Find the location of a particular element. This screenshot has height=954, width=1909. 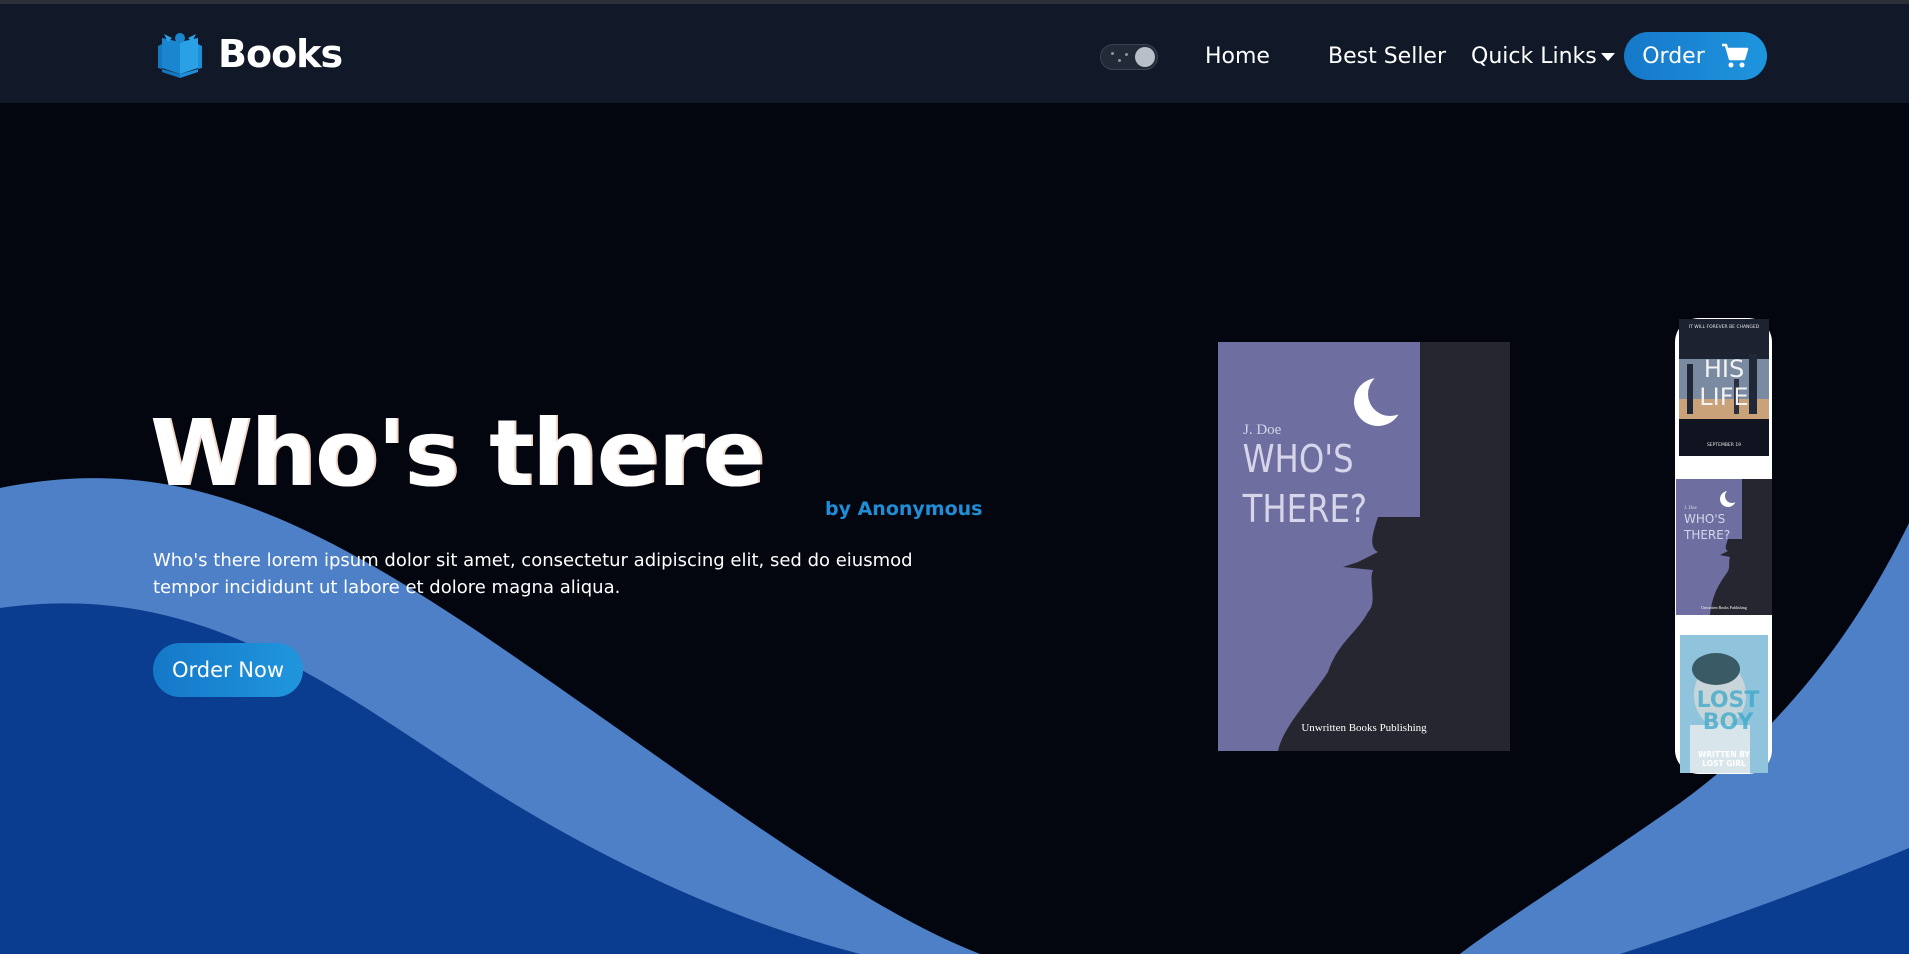

cover-author: J. Doe is located at coordinates (1262, 430).